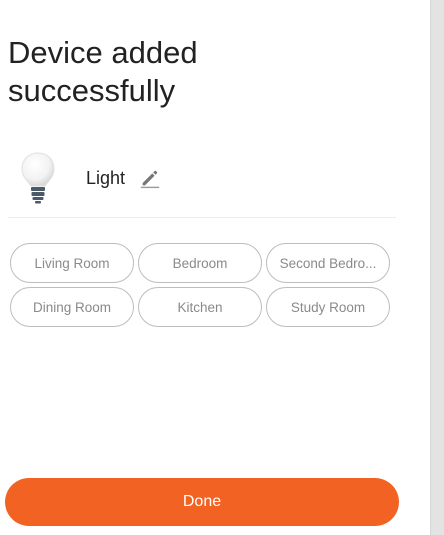 The width and height of the screenshot is (444, 535). Describe the element at coordinates (328, 307) in the screenshot. I see `room-chip-study-room: Study Room` at that location.